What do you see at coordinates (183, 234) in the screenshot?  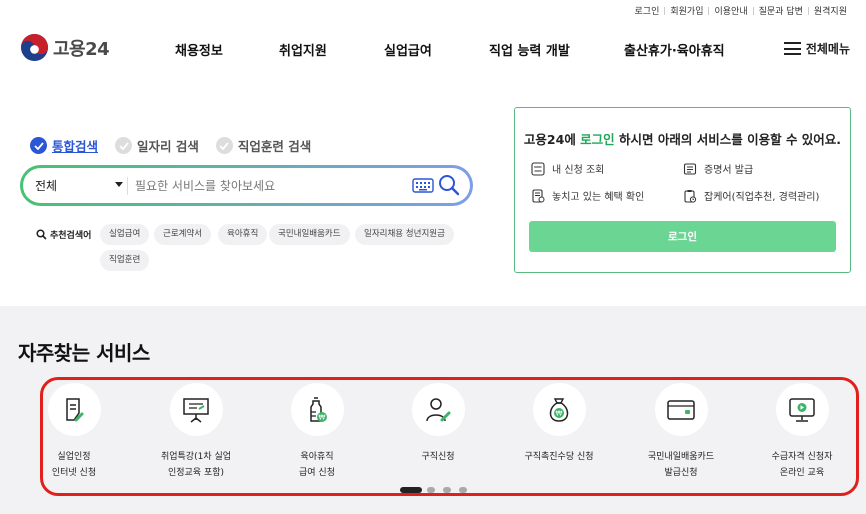 I see `keyword-chip: 근로계약서` at bounding box center [183, 234].